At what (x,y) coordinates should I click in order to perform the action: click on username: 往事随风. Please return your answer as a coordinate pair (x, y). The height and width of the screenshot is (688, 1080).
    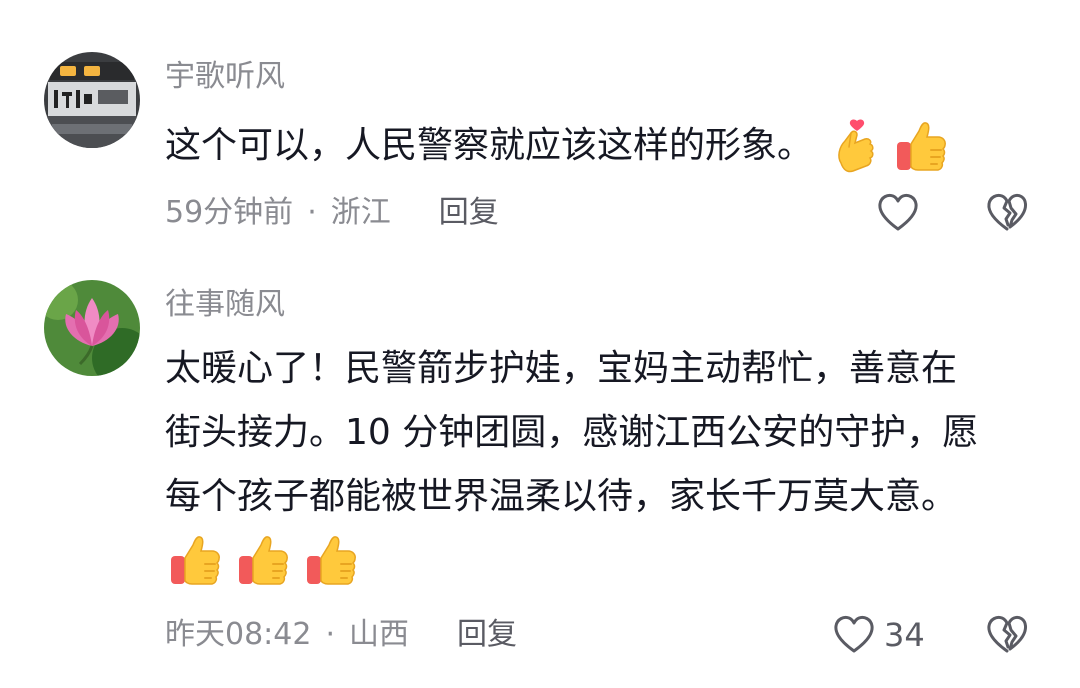
    Looking at the image, I should click on (225, 305).